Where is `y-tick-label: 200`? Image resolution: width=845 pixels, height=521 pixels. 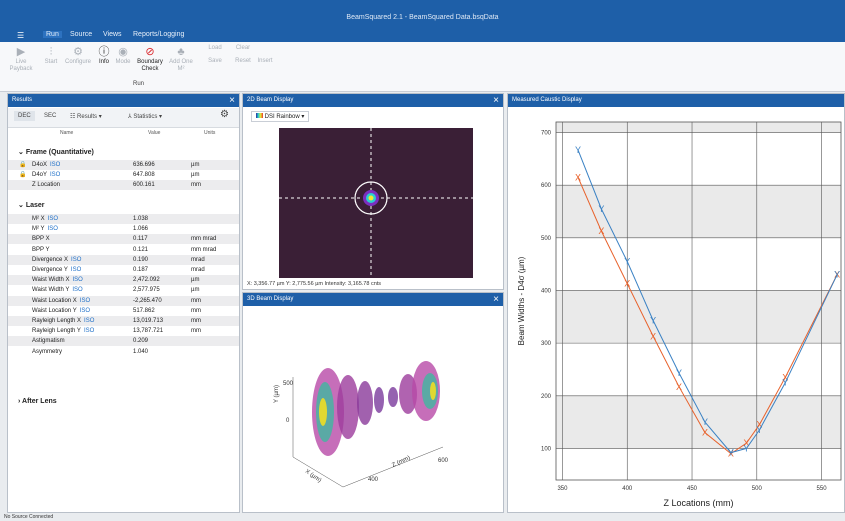
y-tick-label: 200 is located at coordinates (546, 397).